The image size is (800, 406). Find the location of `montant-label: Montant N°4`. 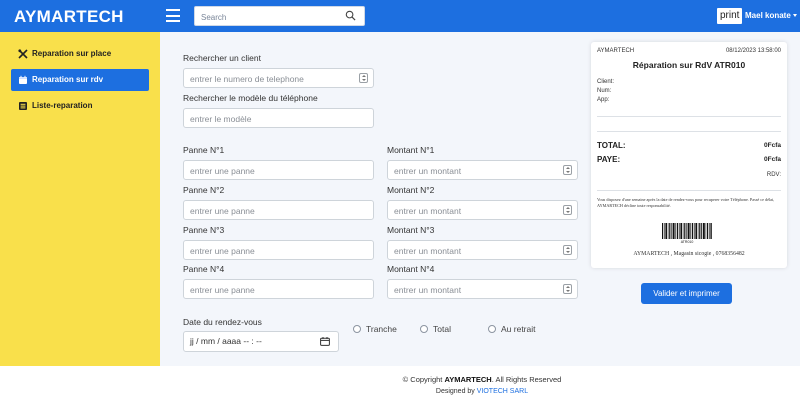

montant-label: Montant N°4 is located at coordinates (411, 269).